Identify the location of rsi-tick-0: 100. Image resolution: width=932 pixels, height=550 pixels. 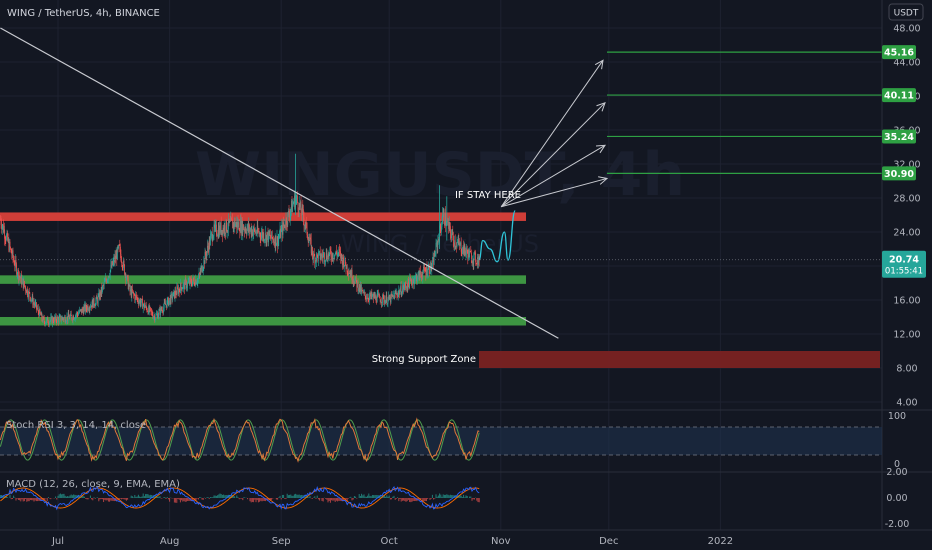
(897, 416).